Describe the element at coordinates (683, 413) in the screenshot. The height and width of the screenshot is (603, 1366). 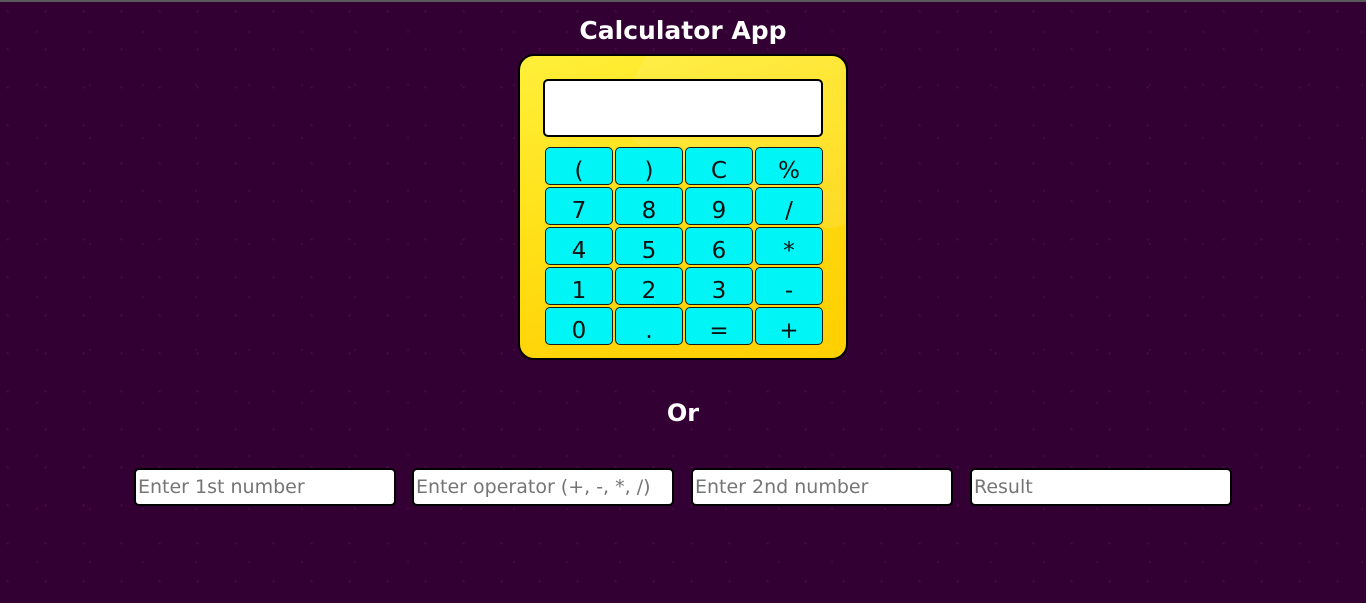
I see `or-separator-label: Or` at that location.